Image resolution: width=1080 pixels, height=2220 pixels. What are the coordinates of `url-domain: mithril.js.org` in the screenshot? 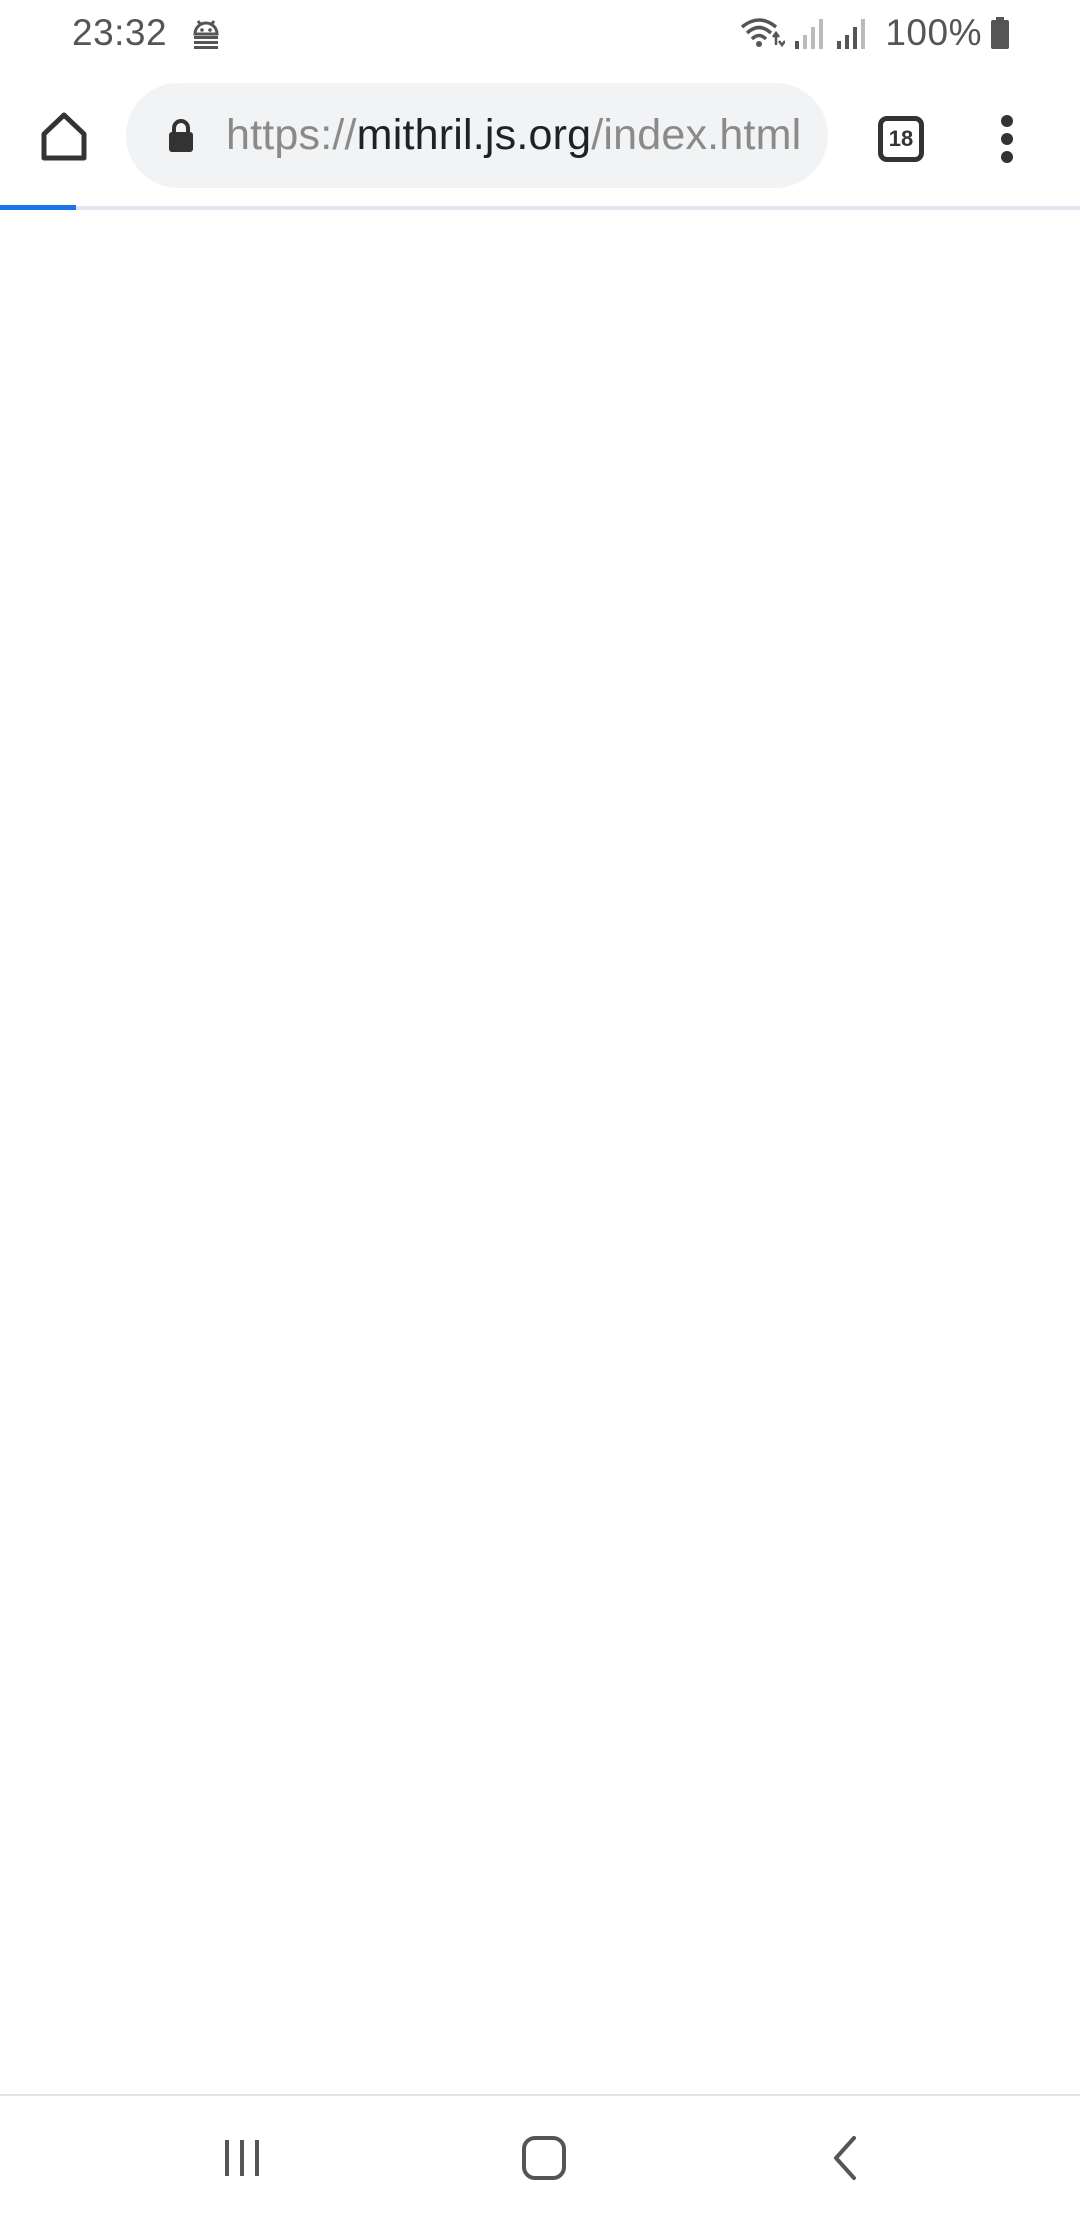 It's located at (474, 135).